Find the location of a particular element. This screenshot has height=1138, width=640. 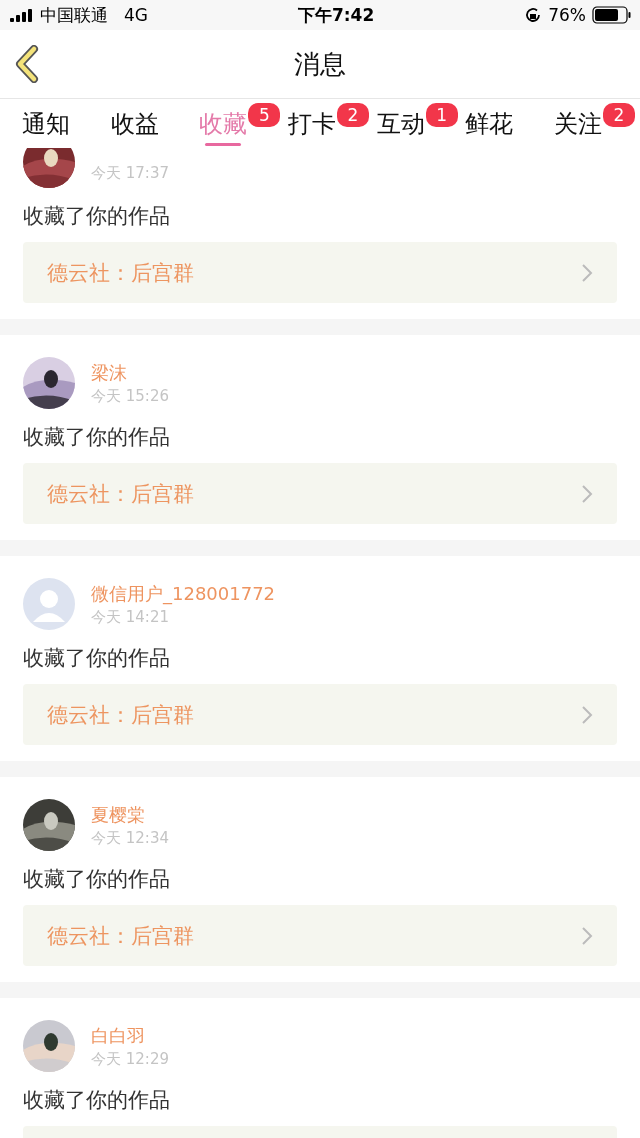

user-name: 白白羽 is located at coordinates (130, 1035).